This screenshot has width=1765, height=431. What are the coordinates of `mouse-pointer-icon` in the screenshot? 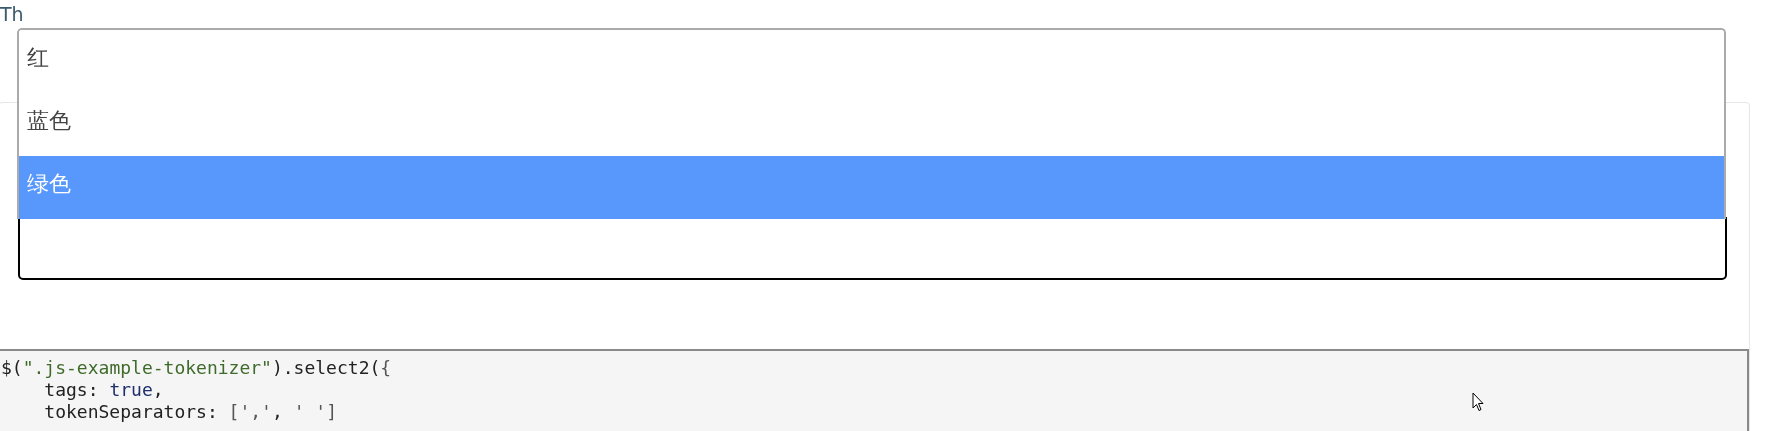 It's located at (1478, 402).